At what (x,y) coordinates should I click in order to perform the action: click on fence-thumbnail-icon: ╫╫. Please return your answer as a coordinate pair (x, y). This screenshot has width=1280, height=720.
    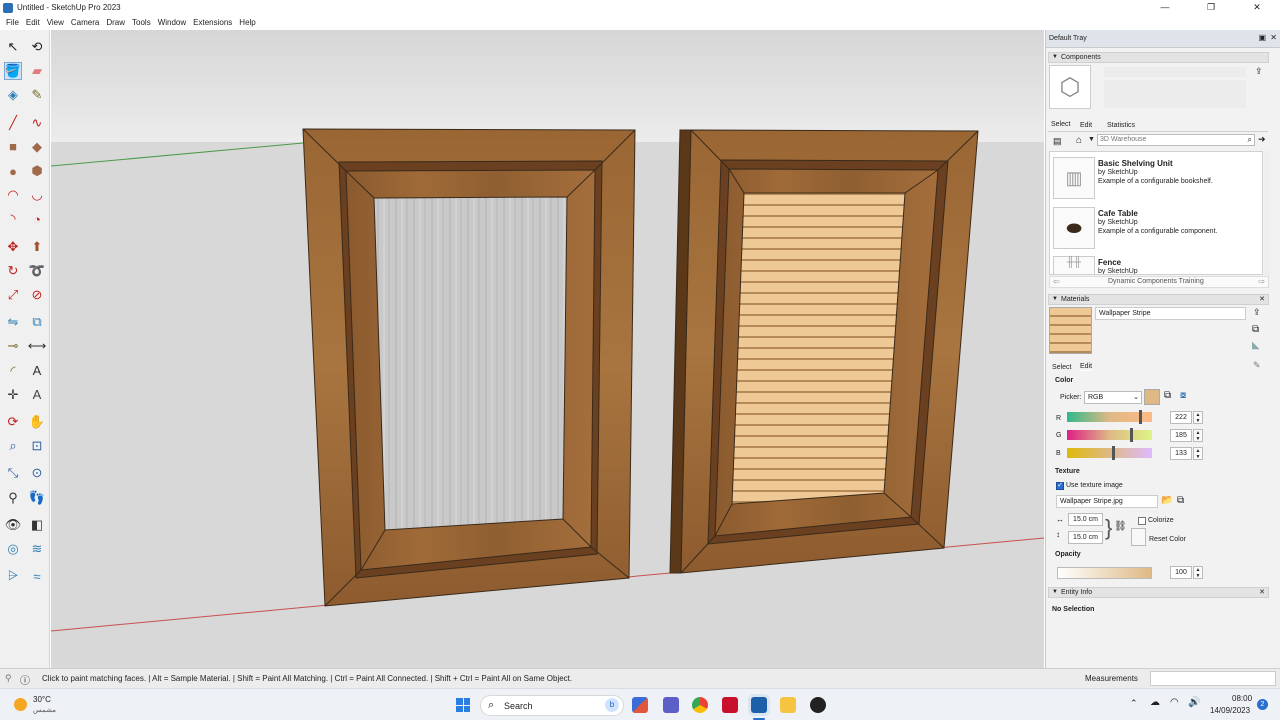
    Looking at the image, I should click on (1074, 265).